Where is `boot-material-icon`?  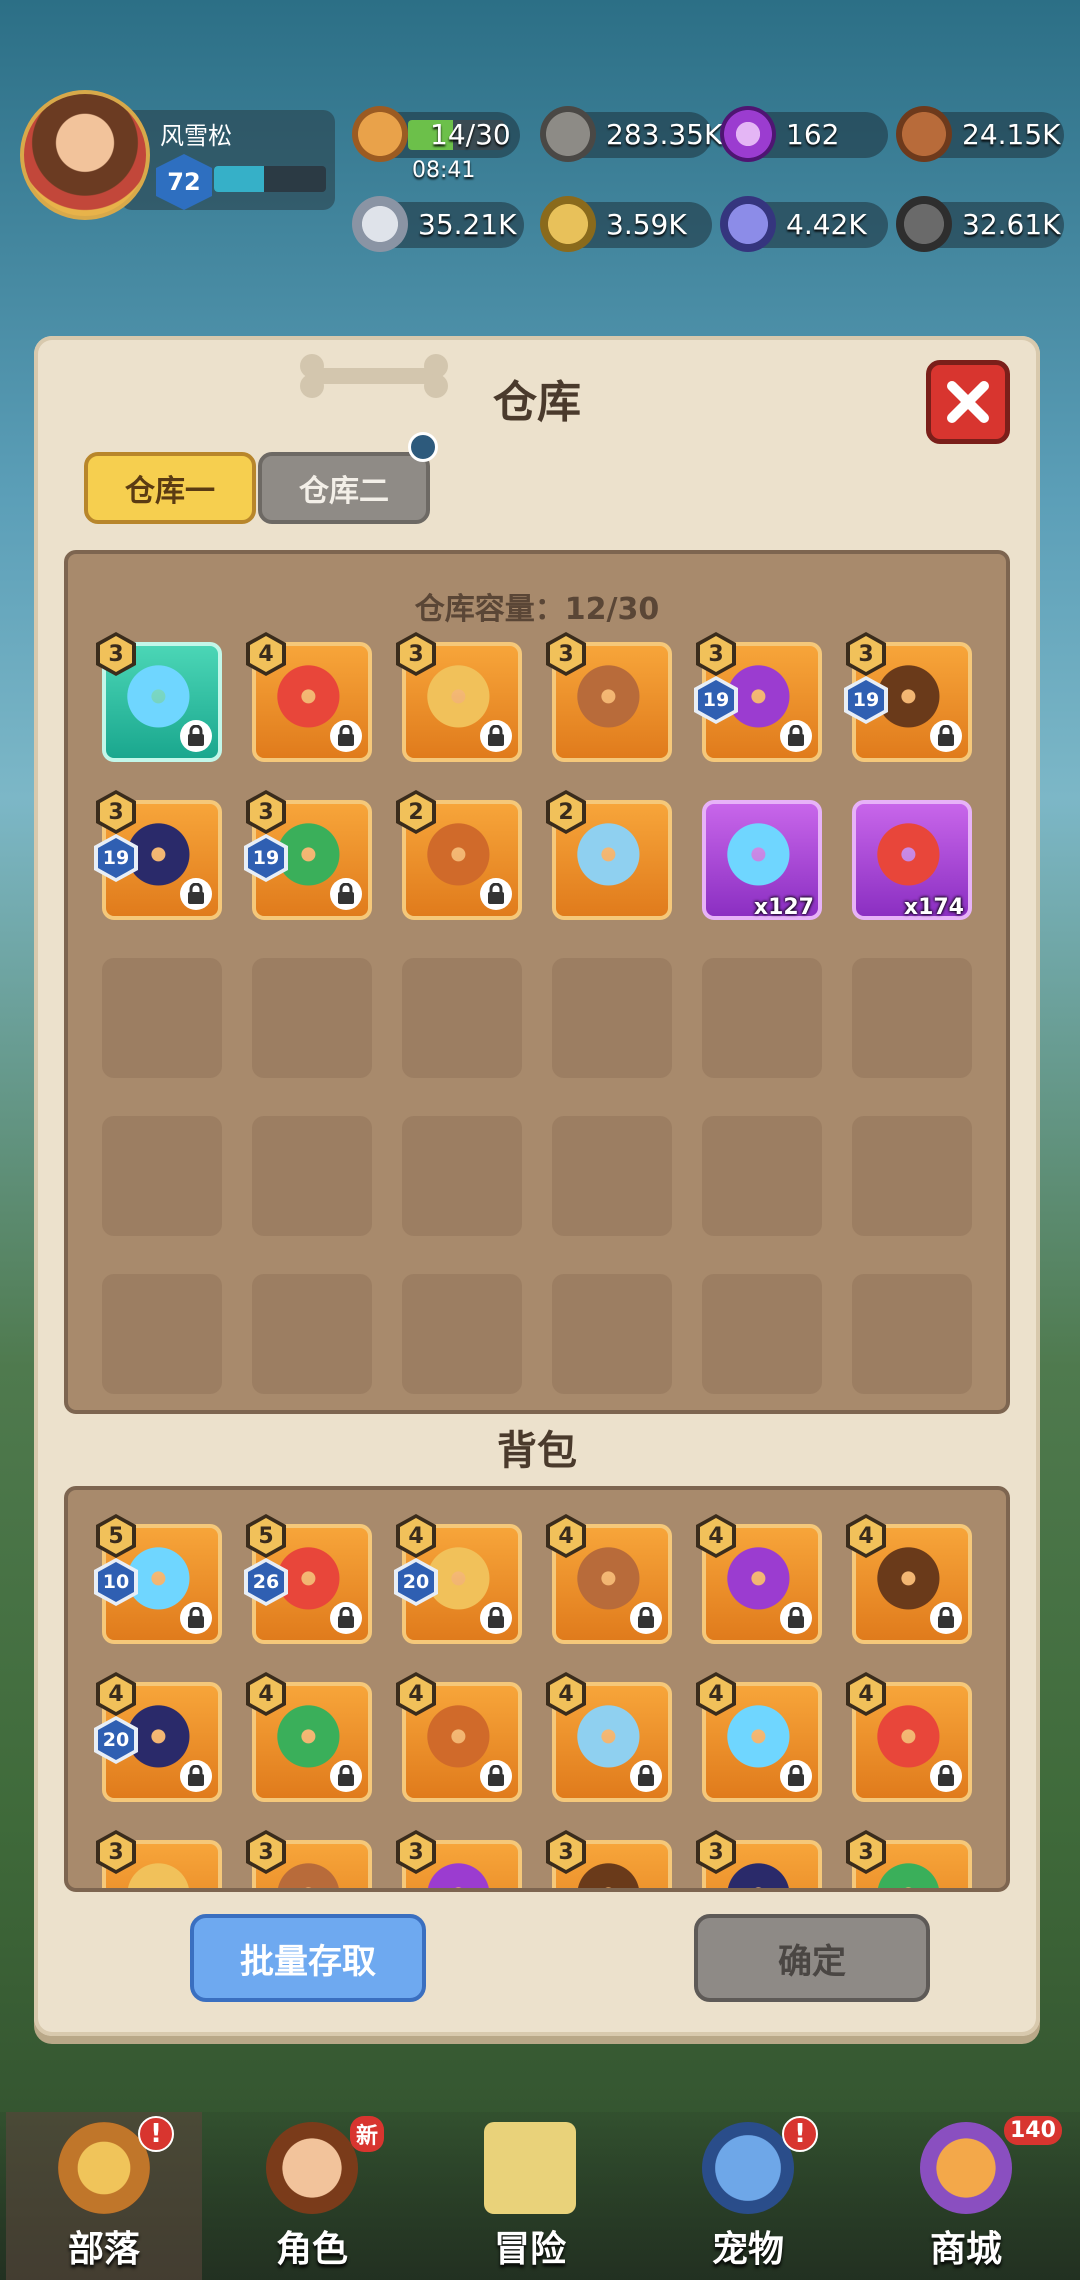
boot-material-icon is located at coordinates (912, 858).